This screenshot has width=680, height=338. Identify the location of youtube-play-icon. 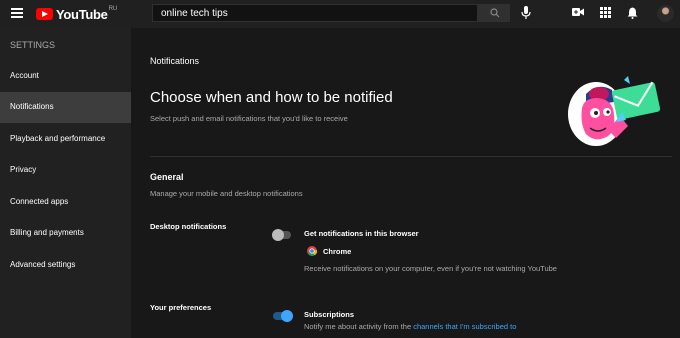
(44, 14).